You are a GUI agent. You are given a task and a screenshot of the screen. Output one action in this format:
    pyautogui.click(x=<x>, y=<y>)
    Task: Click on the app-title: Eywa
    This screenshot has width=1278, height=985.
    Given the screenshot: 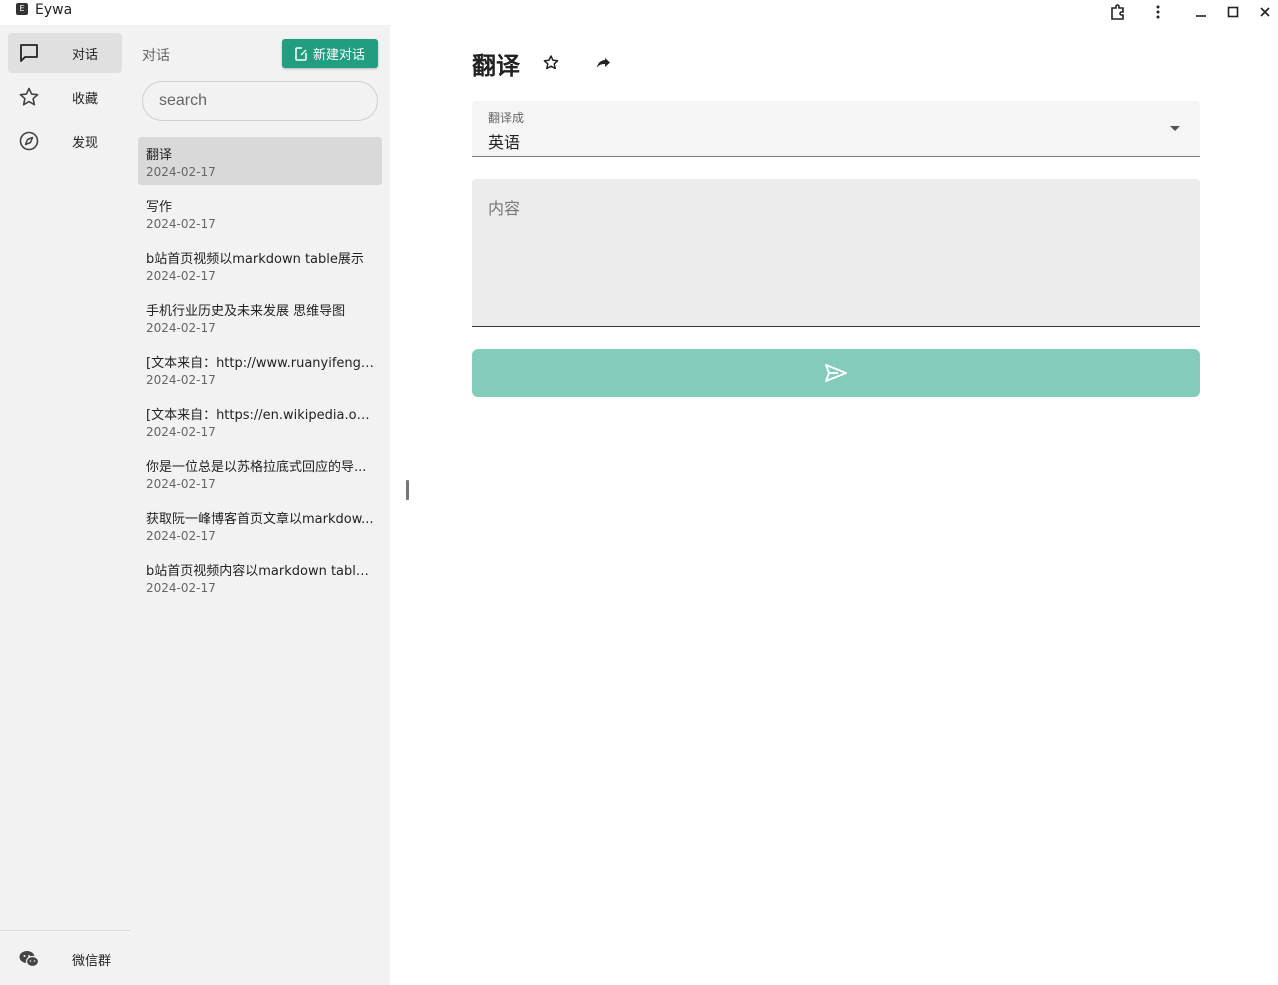 What is the action you would take?
    pyautogui.click(x=54, y=10)
    